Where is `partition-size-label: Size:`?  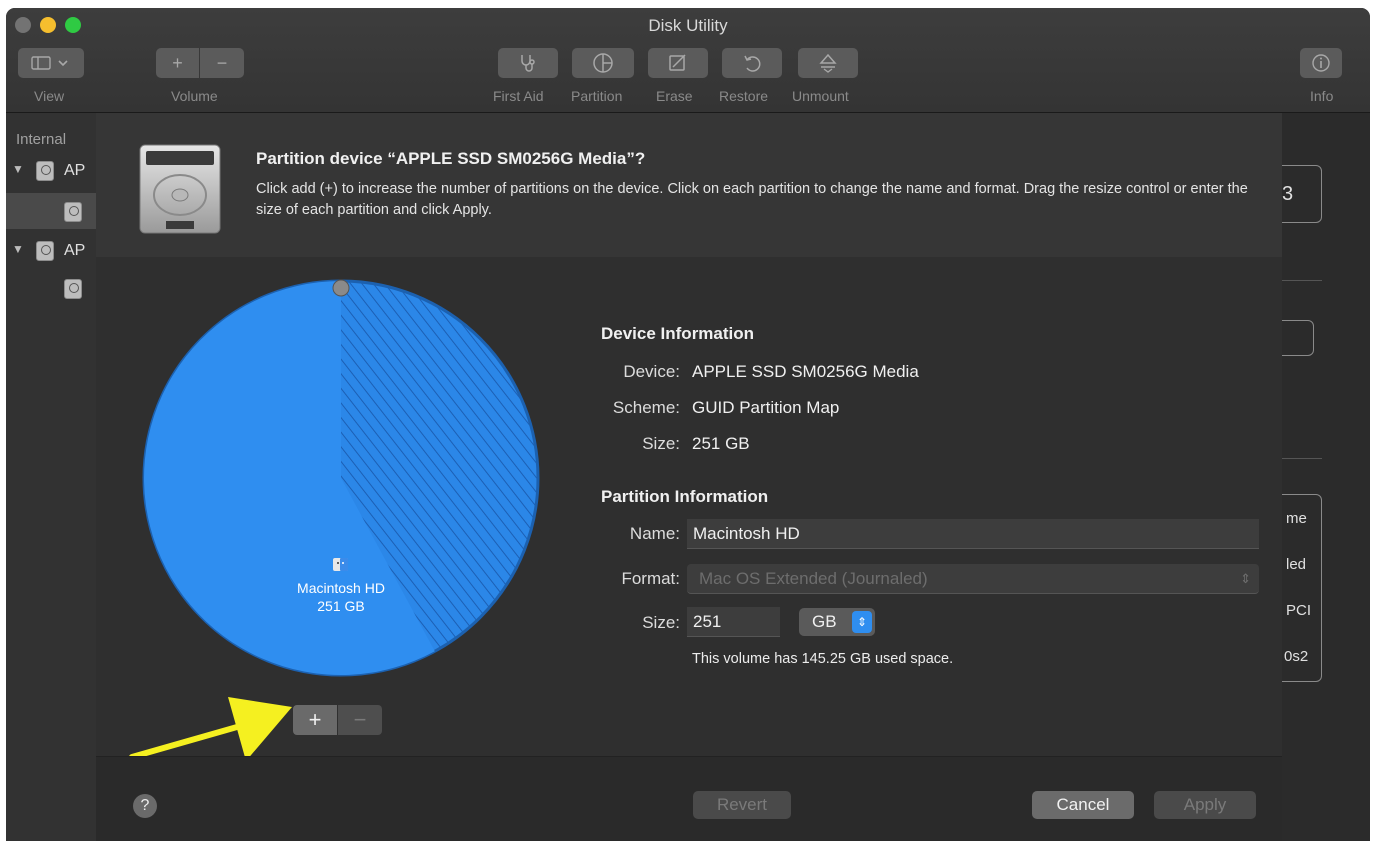
partition-size-label: Size: is located at coordinates (661, 622).